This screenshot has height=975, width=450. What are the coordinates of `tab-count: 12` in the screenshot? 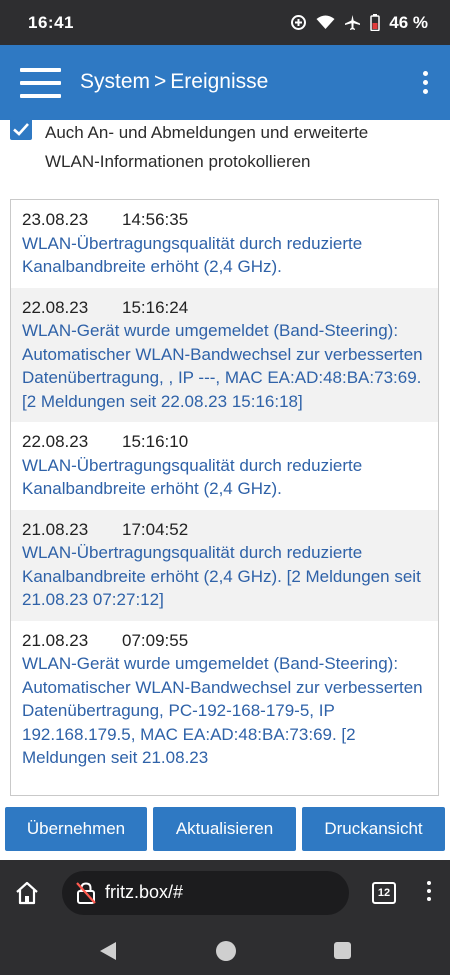 It's located at (384, 893).